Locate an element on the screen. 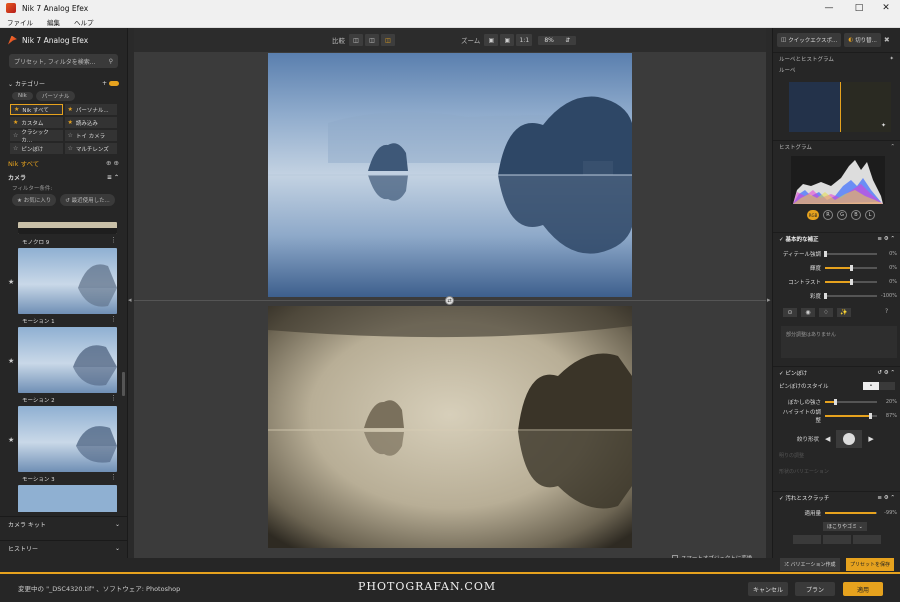  maximize-button: □ is located at coordinates (859, 8).